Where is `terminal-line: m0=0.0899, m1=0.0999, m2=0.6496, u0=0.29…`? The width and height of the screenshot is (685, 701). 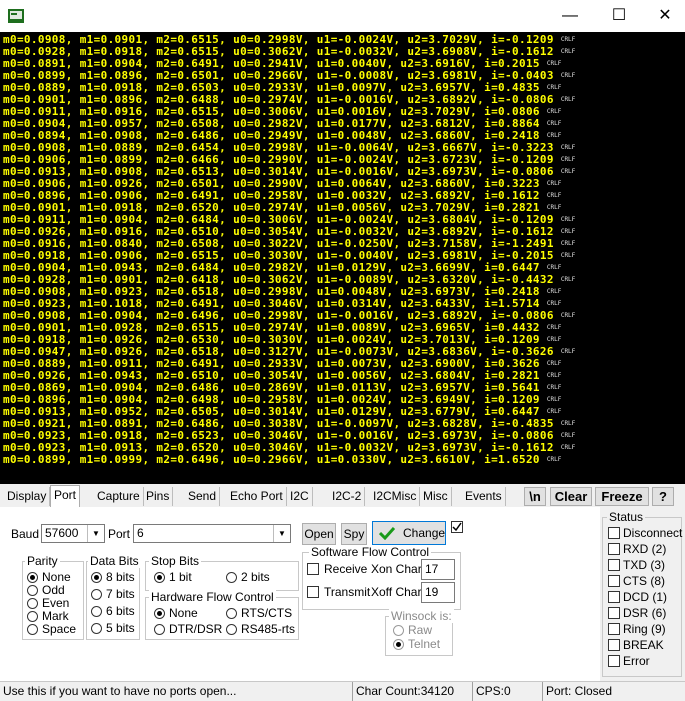 terminal-line: m0=0.0899, m1=0.0999, m2=0.6496, u0=0.29… is located at coordinates (289, 460).